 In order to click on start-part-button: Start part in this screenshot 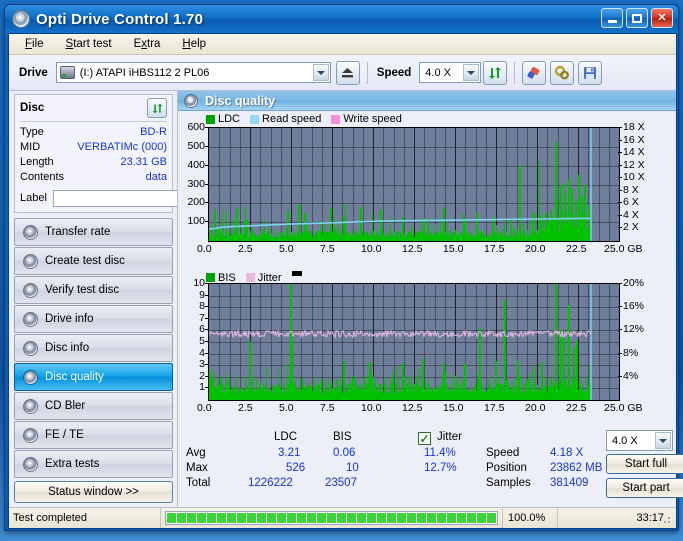, I will do `click(644, 488)`.